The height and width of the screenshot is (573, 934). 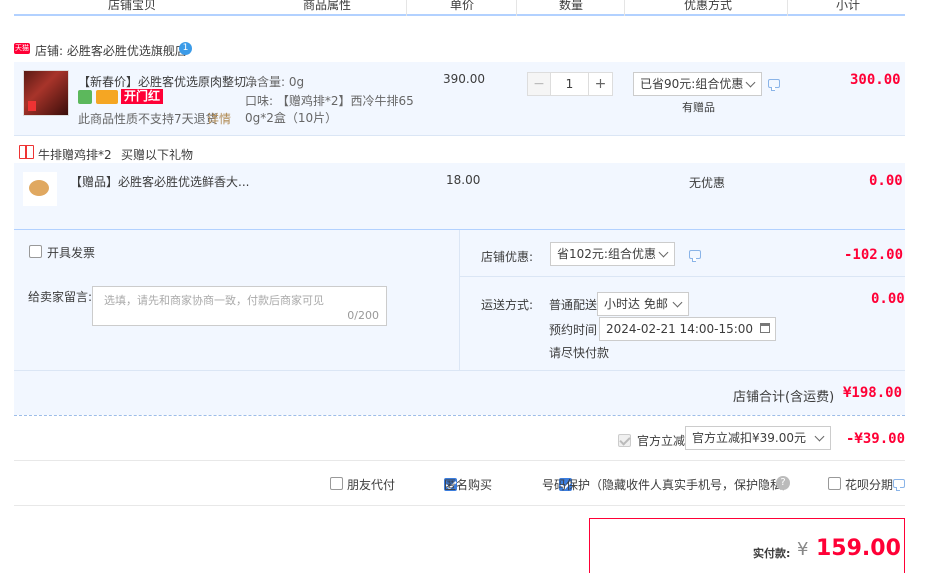 What do you see at coordinates (148, 119) in the screenshot?
I see `item-return-note: 此商品性质不支持7天退货` at bounding box center [148, 119].